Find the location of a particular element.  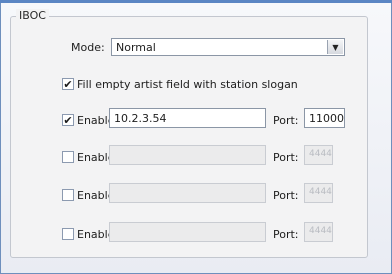

address-field-1: 10.2.3.54 is located at coordinates (187, 118).